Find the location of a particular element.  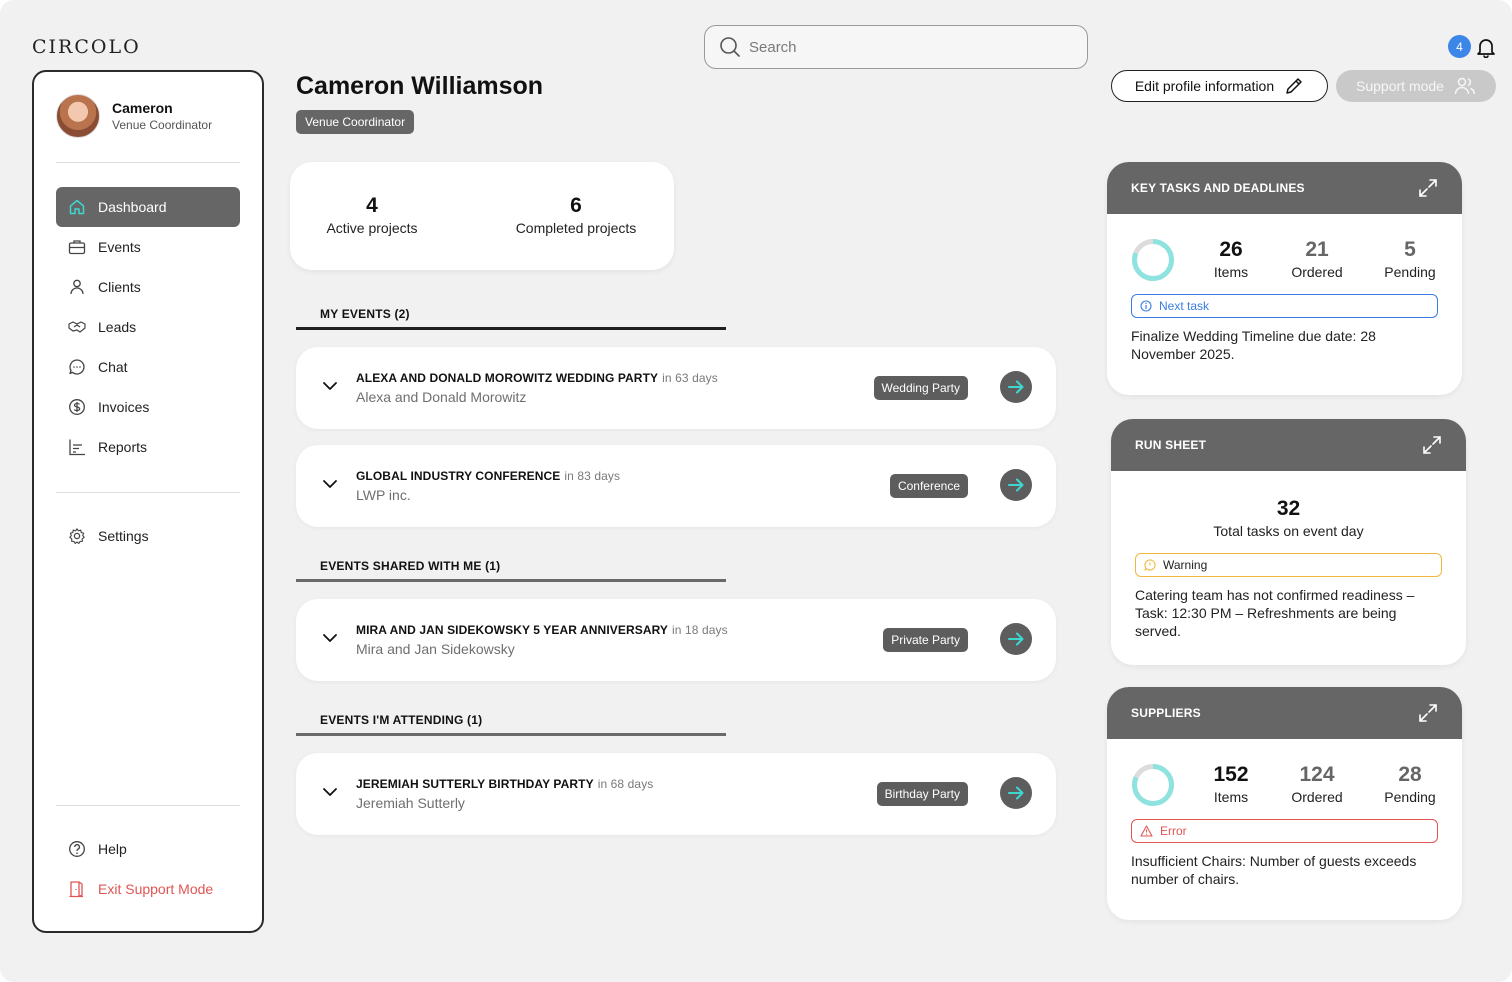

avatar is located at coordinates (78, 116).